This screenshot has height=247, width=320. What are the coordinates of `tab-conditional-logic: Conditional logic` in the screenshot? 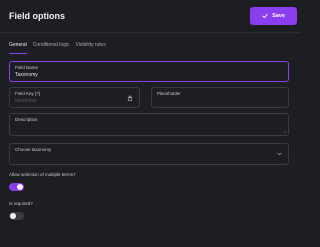 It's located at (51, 48).